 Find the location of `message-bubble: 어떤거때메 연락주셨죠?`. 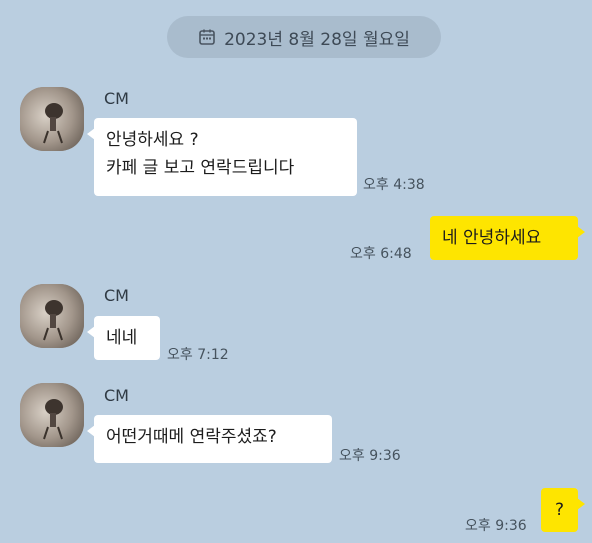

message-bubble: 어떤거때메 연락주셨죠? is located at coordinates (209, 439).